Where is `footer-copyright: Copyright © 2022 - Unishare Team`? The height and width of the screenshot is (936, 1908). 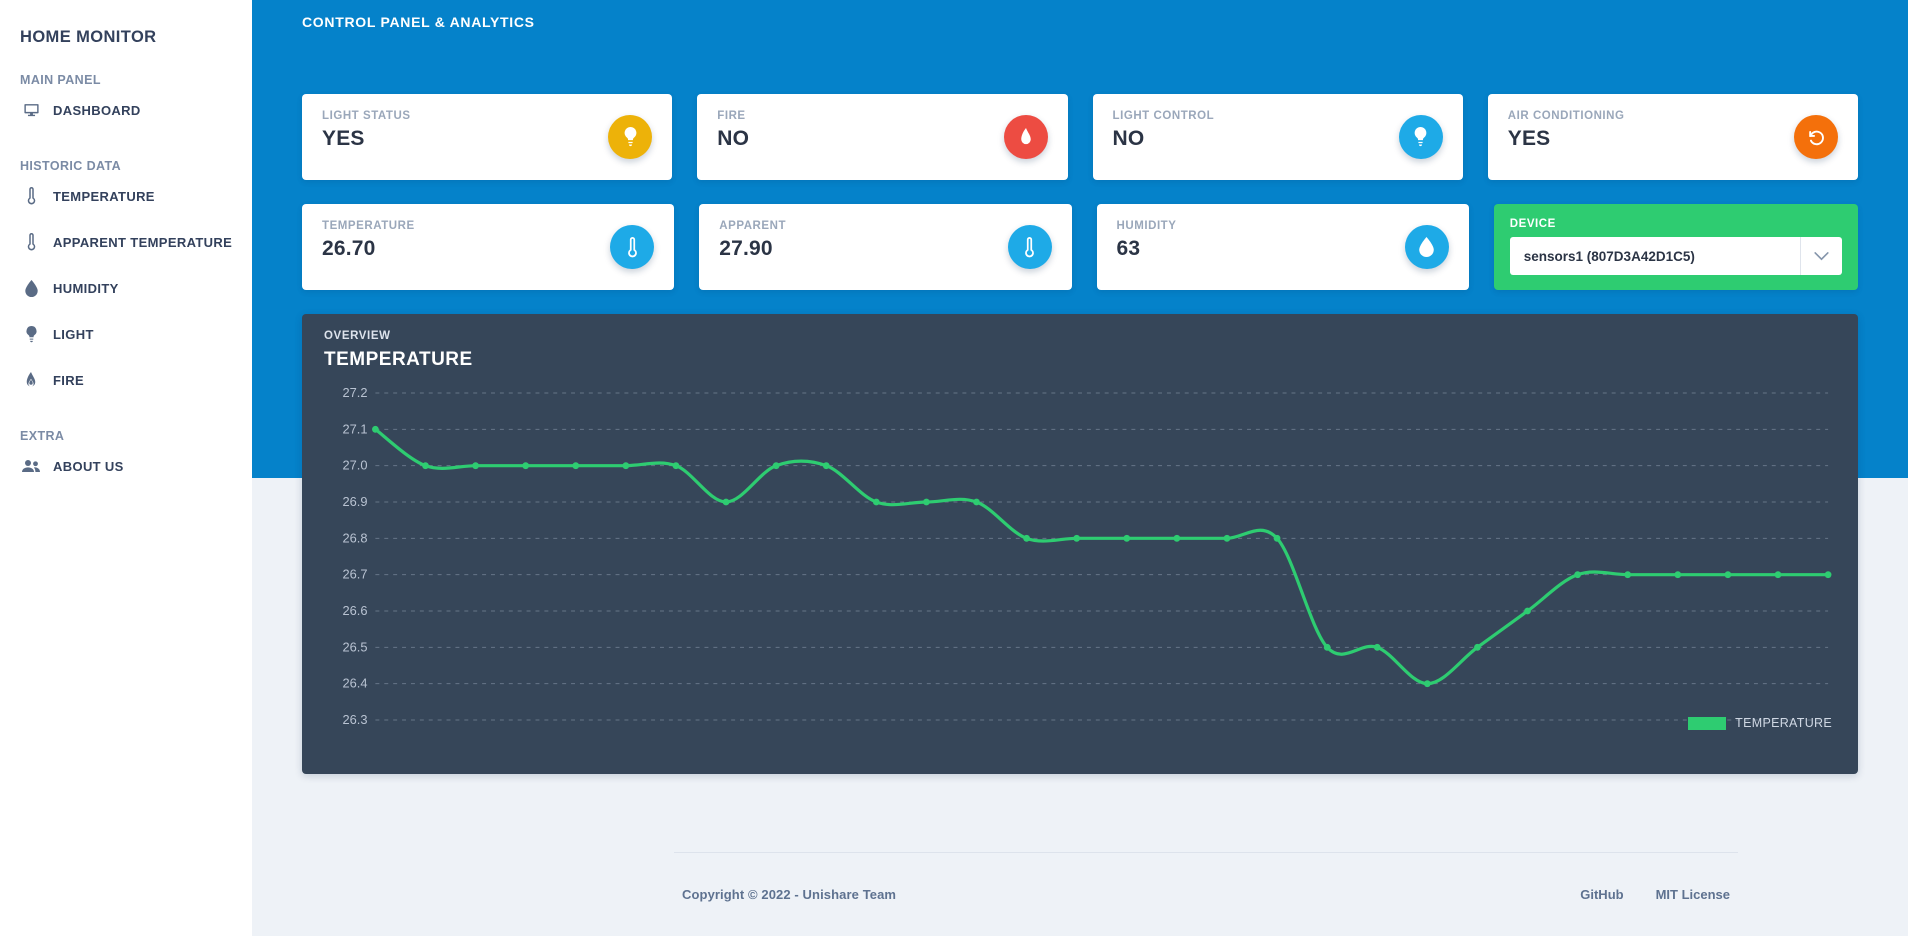
footer-copyright: Copyright © 2022 - Unishare Team is located at coordinates (789, 894).